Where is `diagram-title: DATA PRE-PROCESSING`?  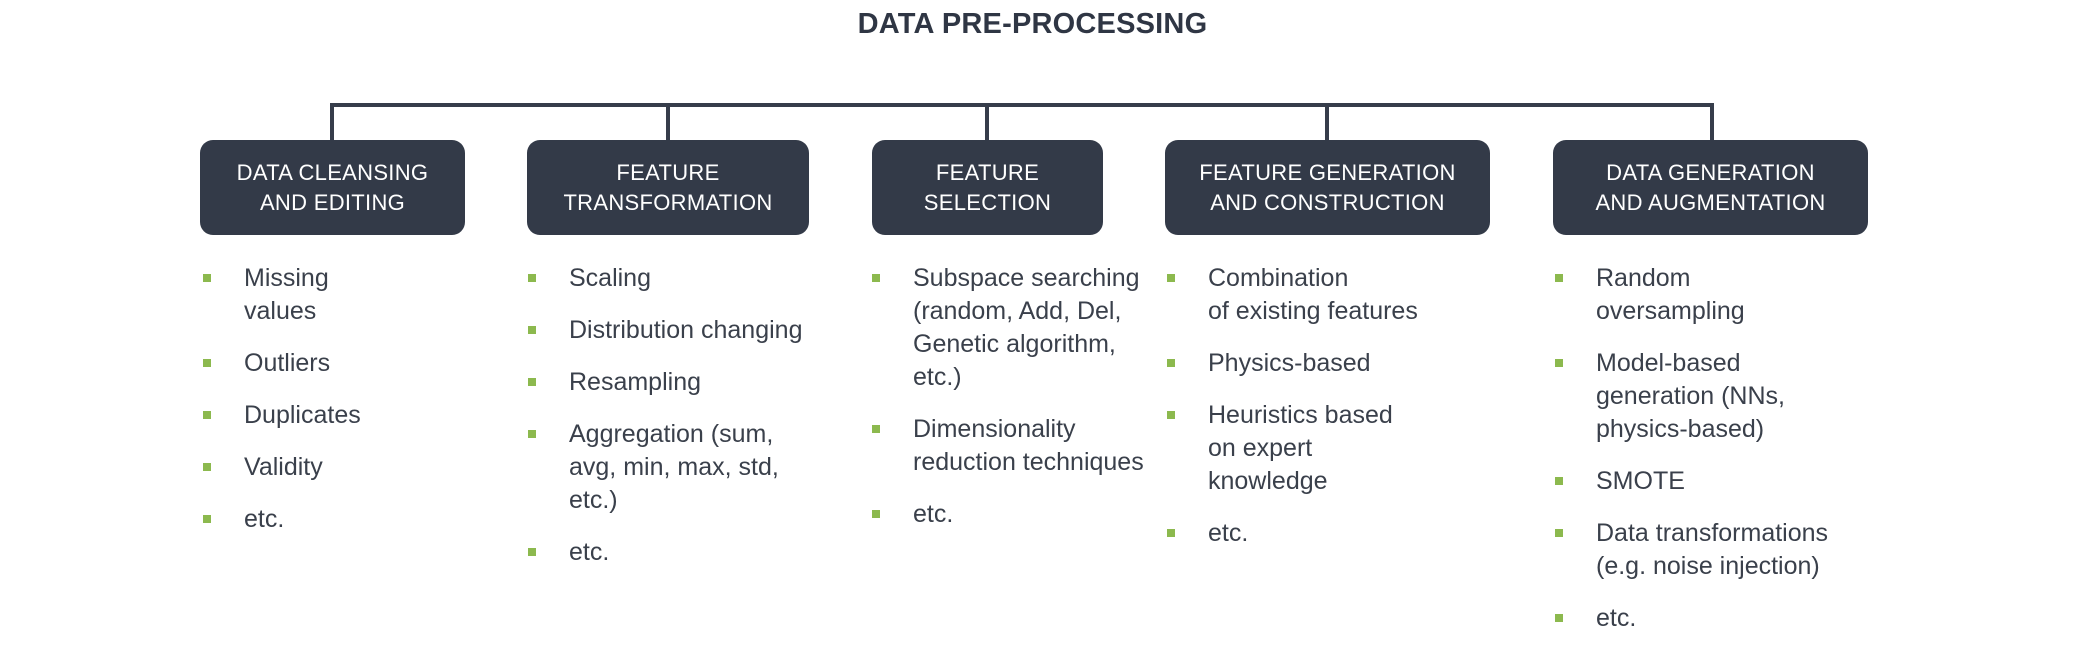
diagram-title: DATA PRE-PROCESSING is located at coordinates (1032, 24).